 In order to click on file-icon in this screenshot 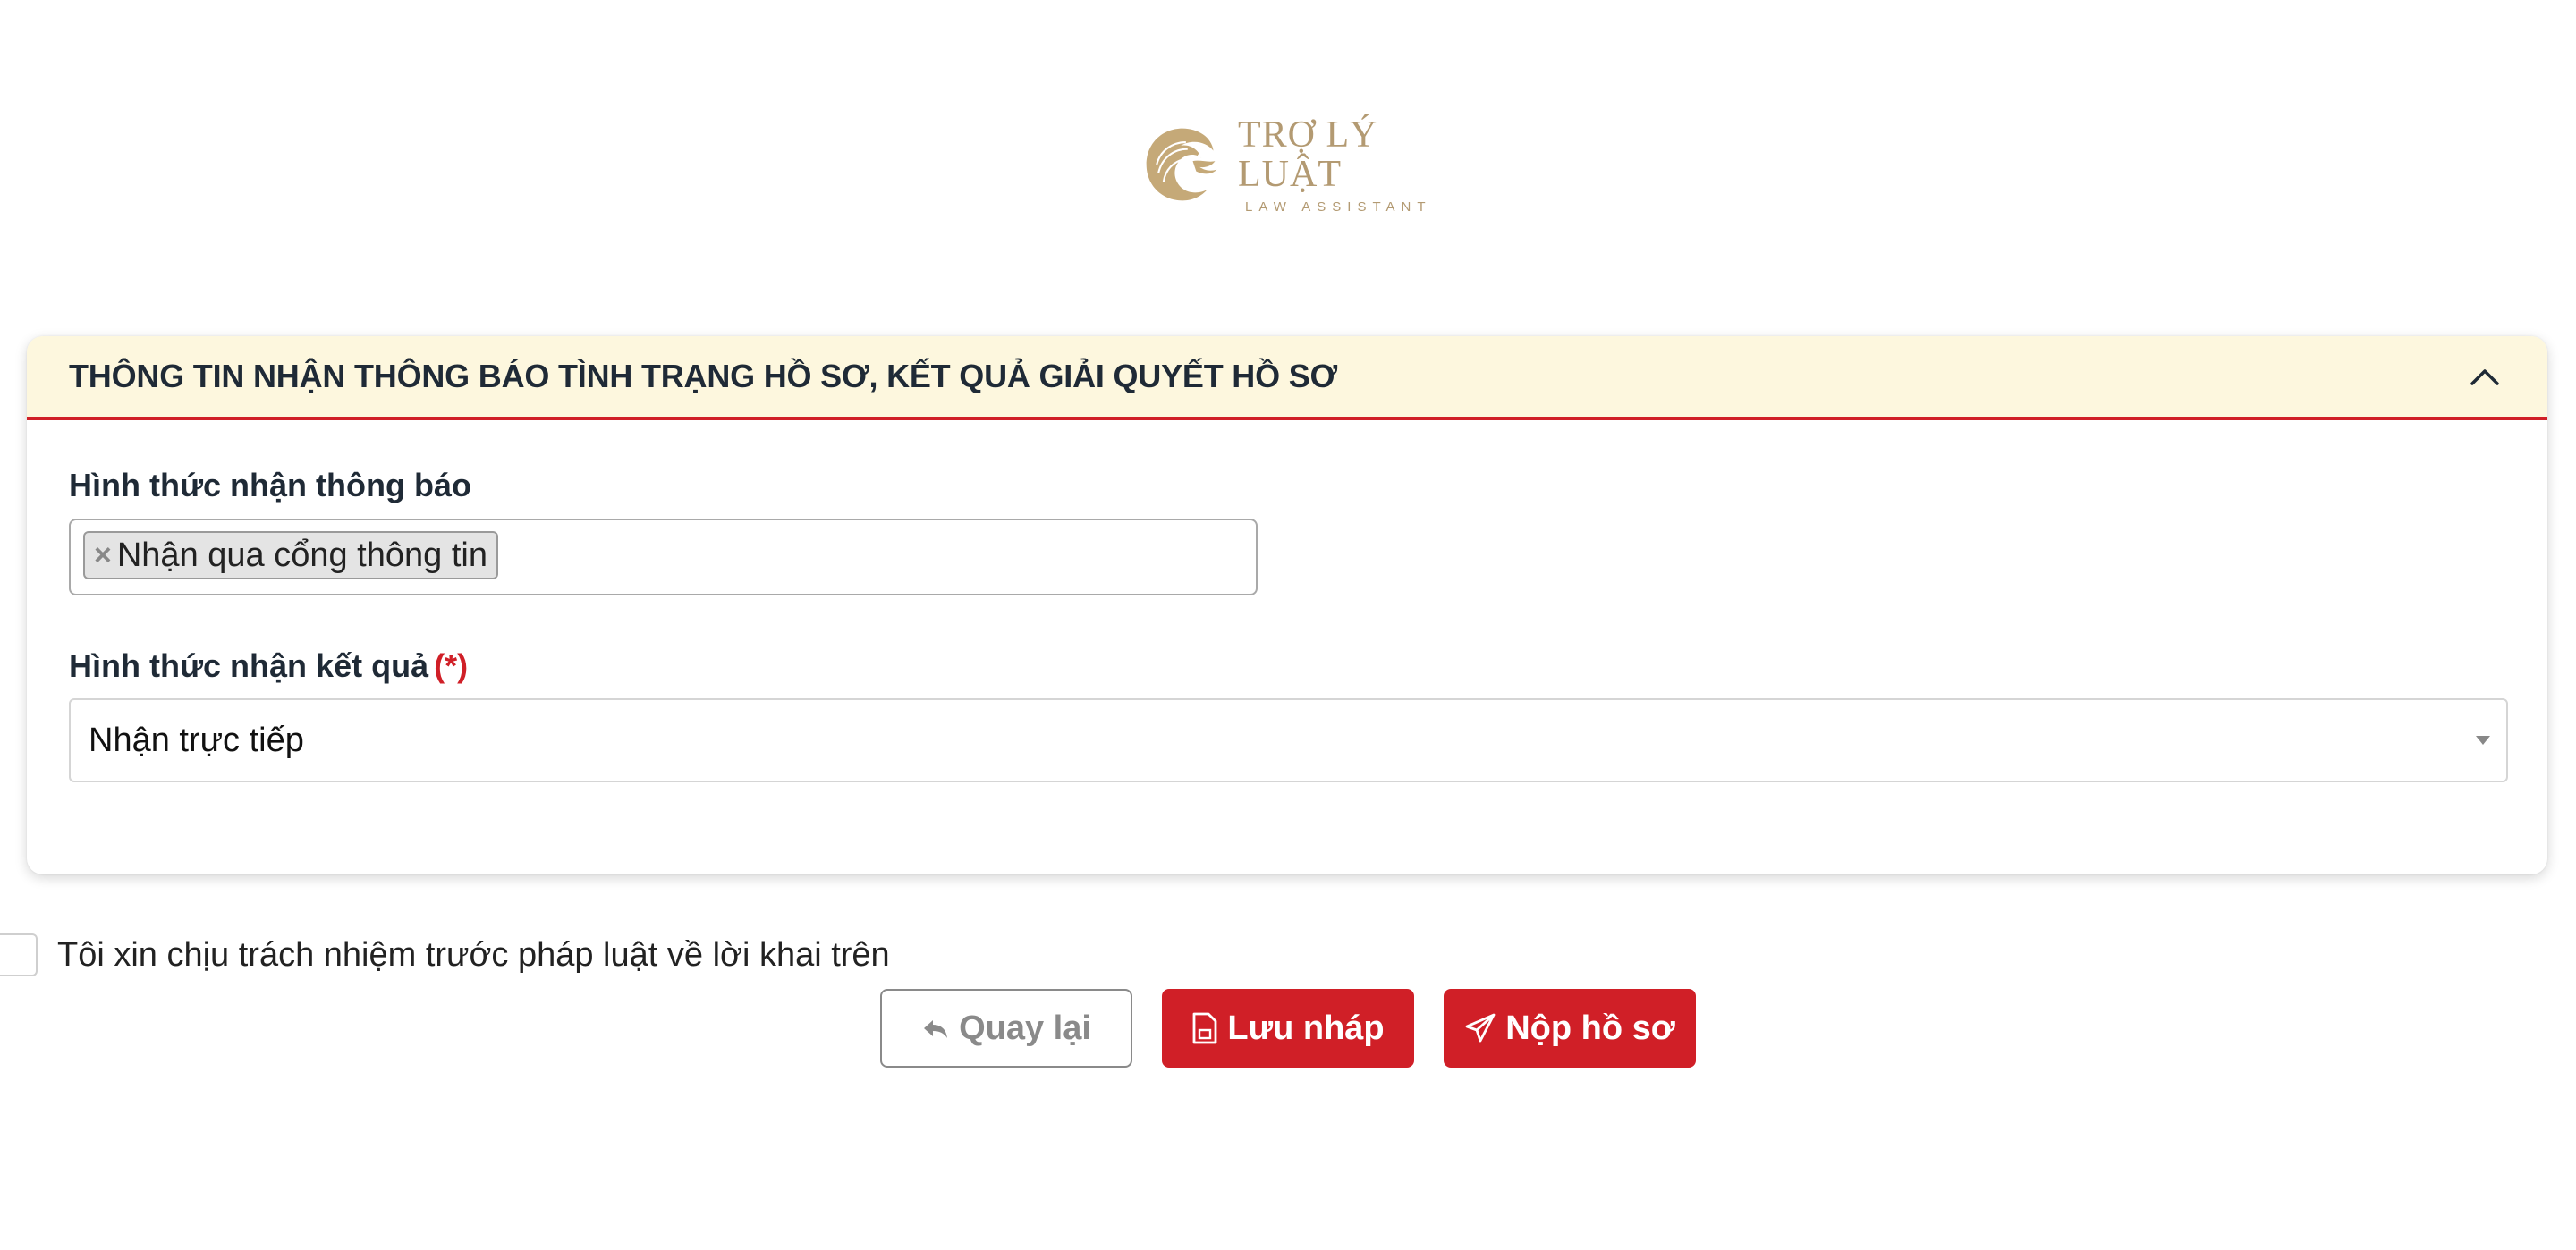, I will do `click(1204, 1028)`.